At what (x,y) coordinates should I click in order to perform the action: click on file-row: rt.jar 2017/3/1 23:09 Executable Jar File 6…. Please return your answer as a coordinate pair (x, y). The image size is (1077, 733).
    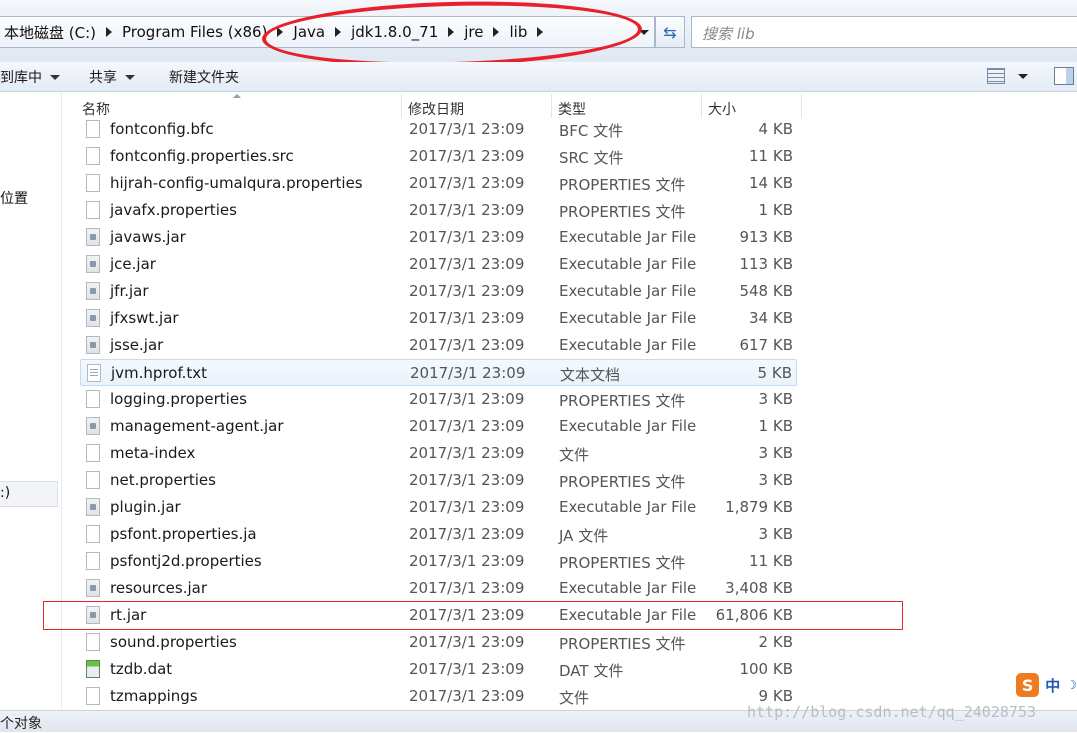
    Looking at the image, I should click on (438, 615).